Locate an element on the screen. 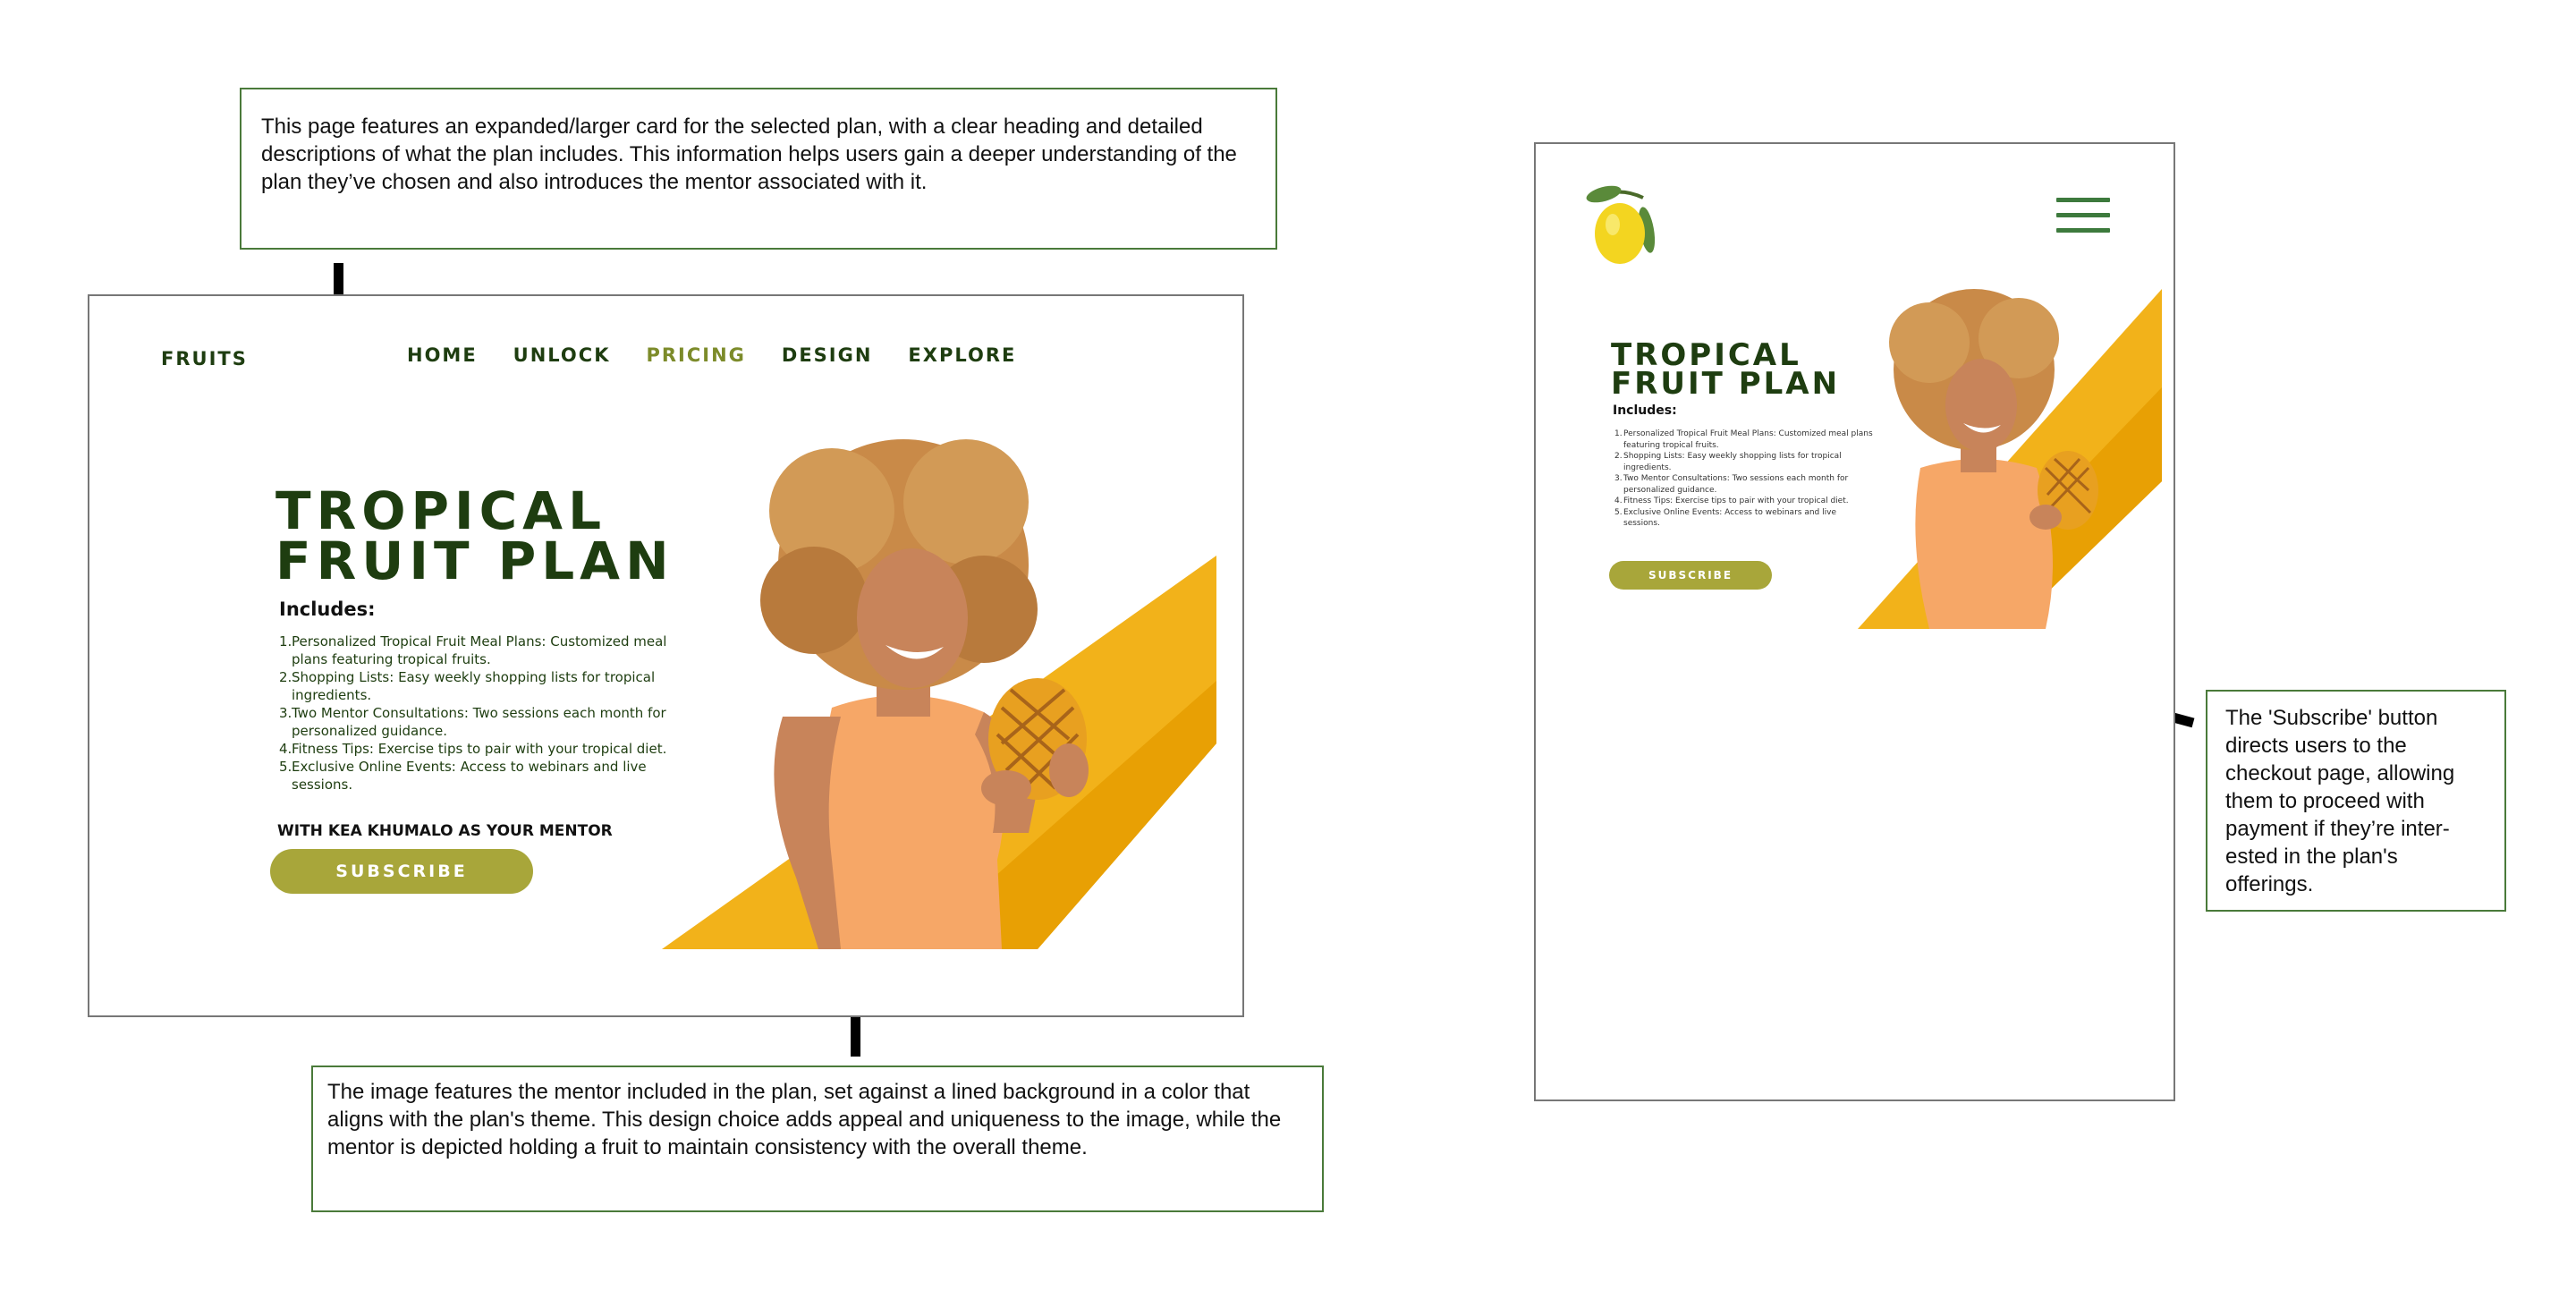 This screenshot has width=2576, height=1299. mentor-image is located at coordinates (939, 694).